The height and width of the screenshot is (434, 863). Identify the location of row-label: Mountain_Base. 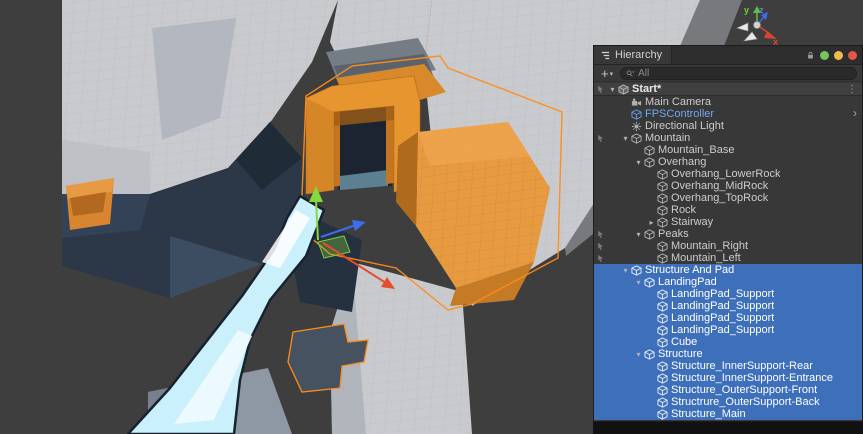
(696, 150).